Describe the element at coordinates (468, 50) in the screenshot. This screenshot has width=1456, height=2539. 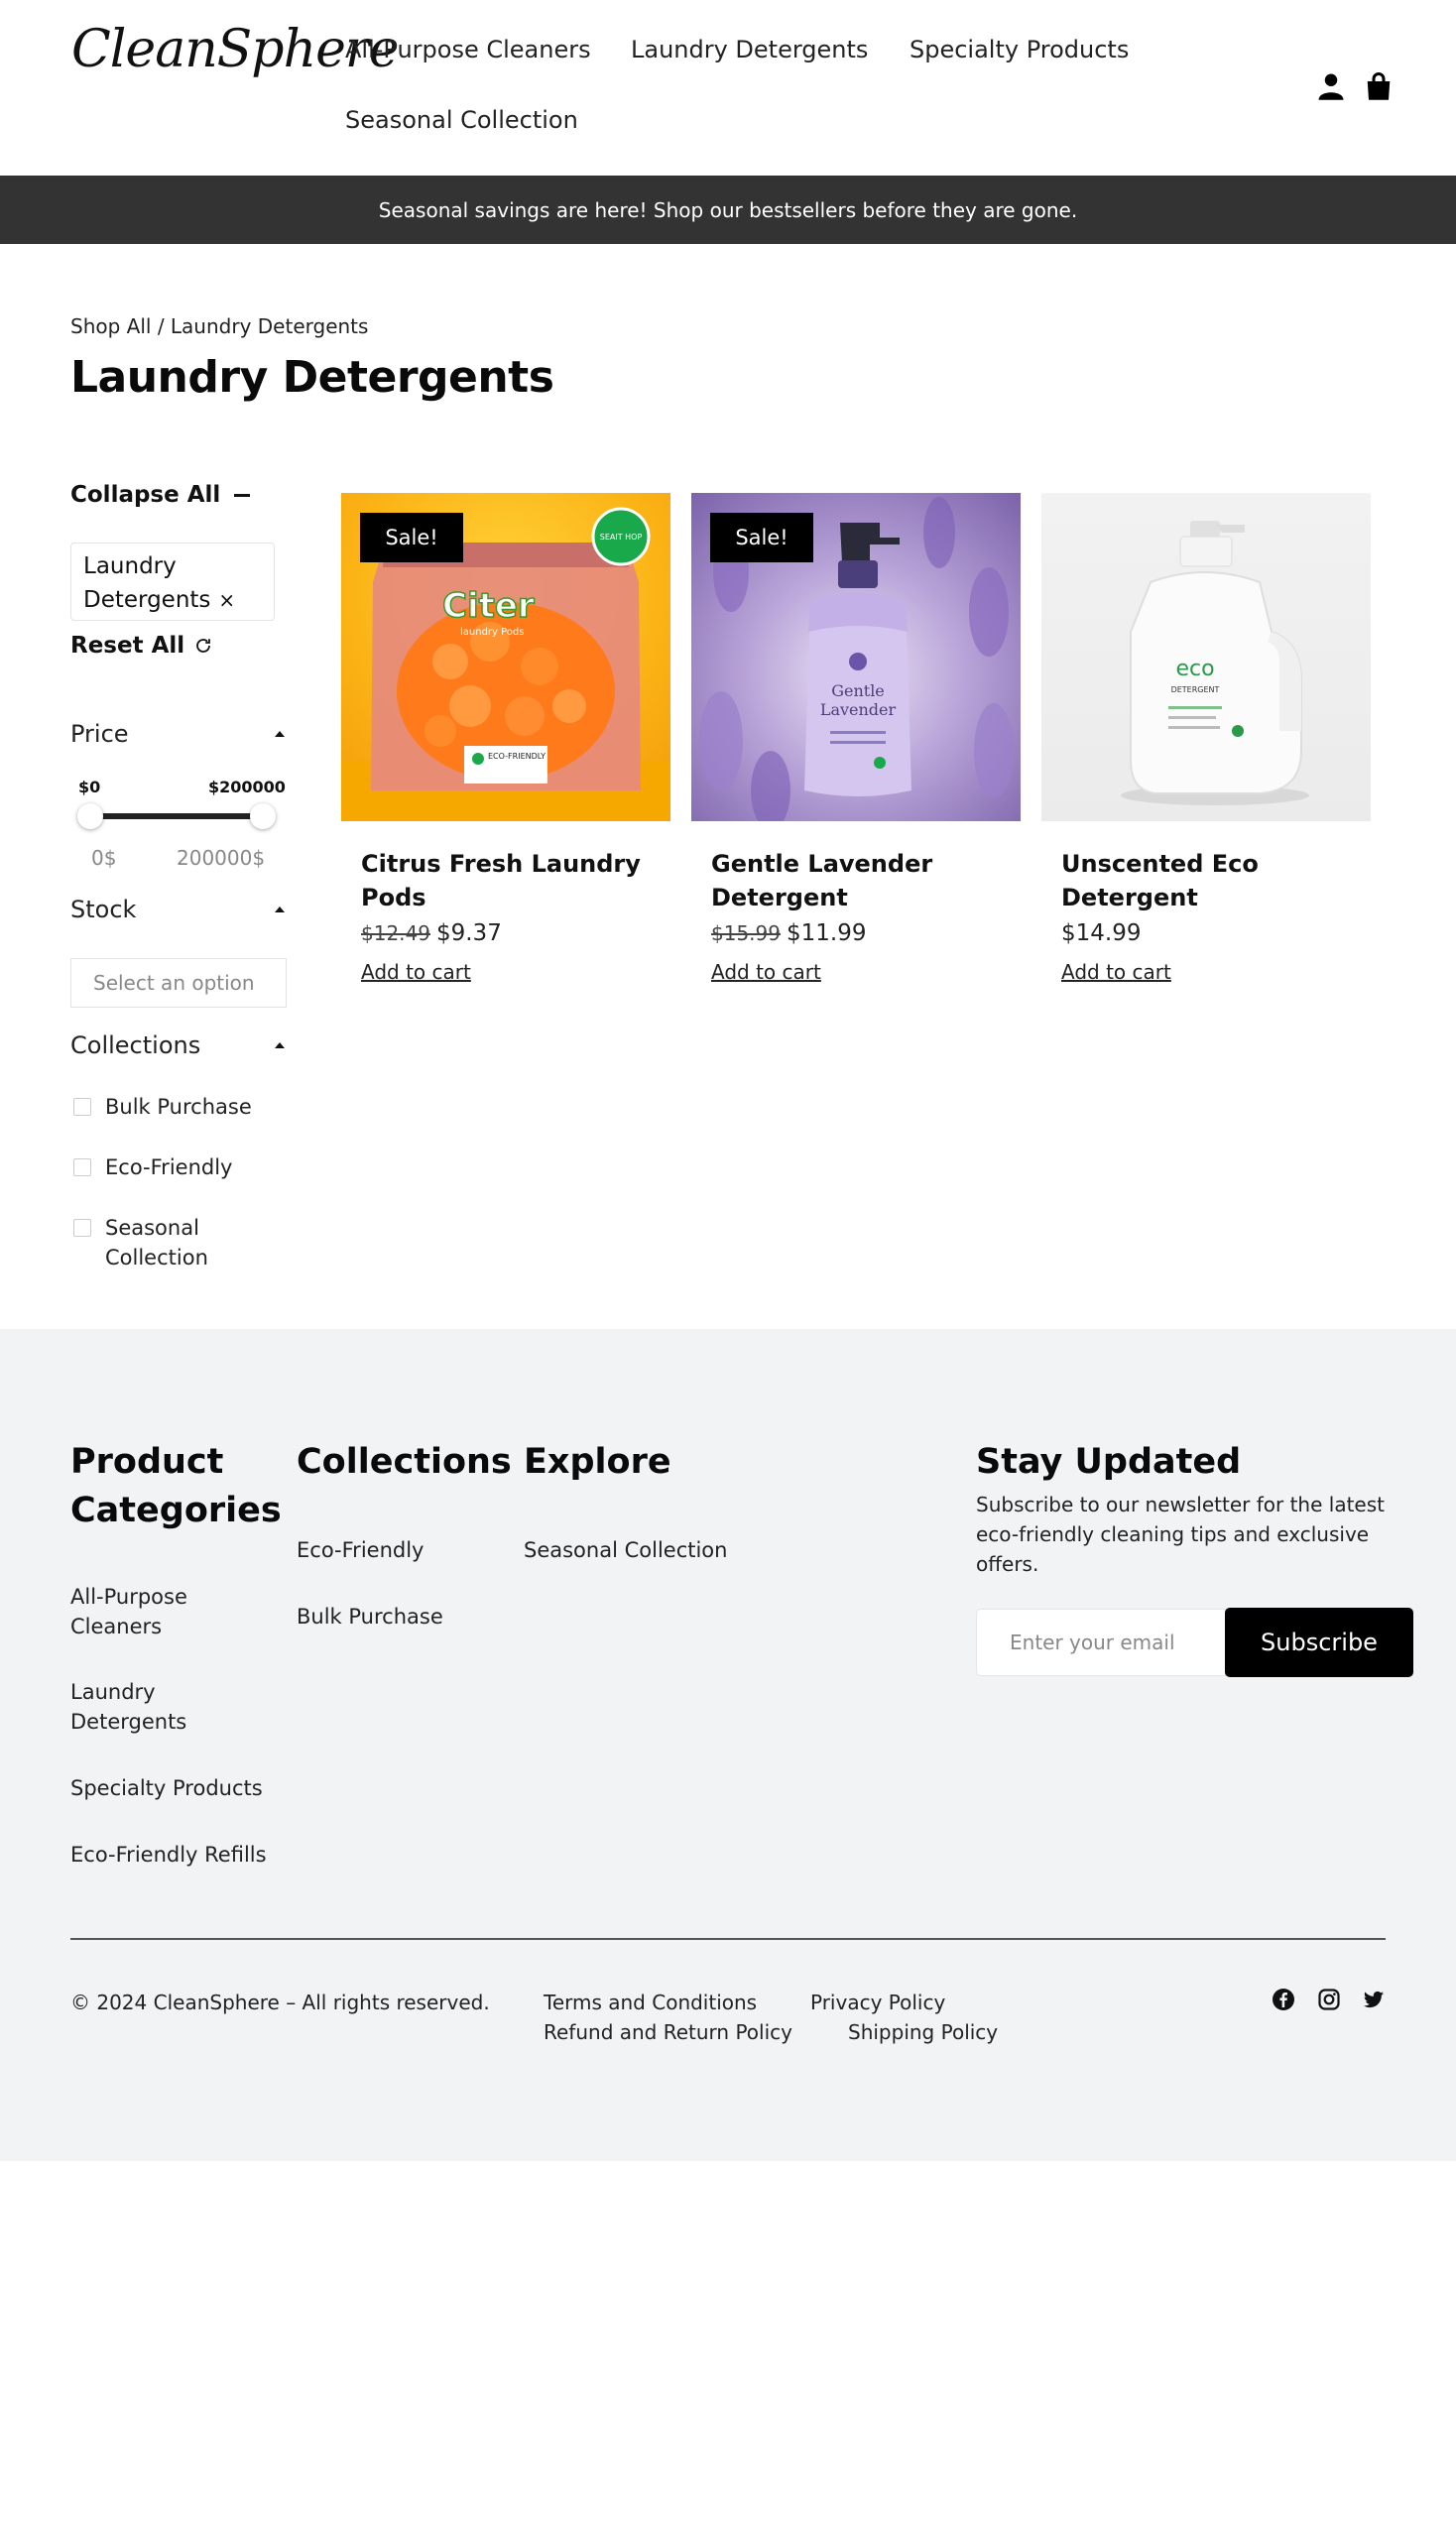
I see `nav-all-purpose-cleaners: All-Purpose Cleaners` at that location.